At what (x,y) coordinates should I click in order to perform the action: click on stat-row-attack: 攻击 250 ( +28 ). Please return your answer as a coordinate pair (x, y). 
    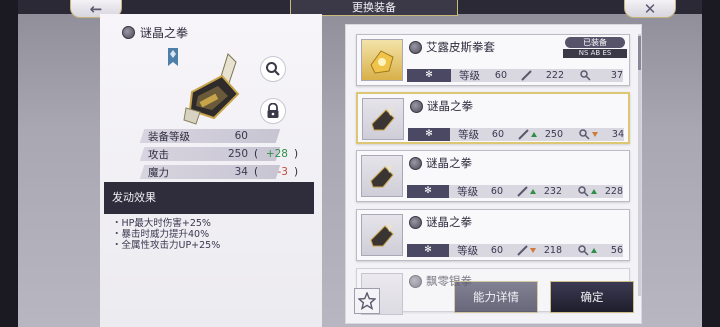
    Looking at the image, I should click on (221, 154).